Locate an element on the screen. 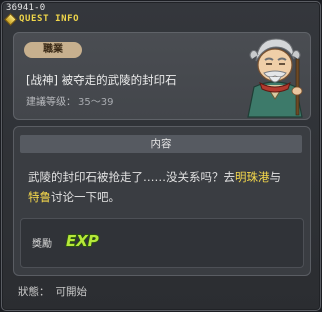 The height and width of the screenshot is (312, 322). description-text-3: 讨论一下吧。 is located at coordinates (85, 197).